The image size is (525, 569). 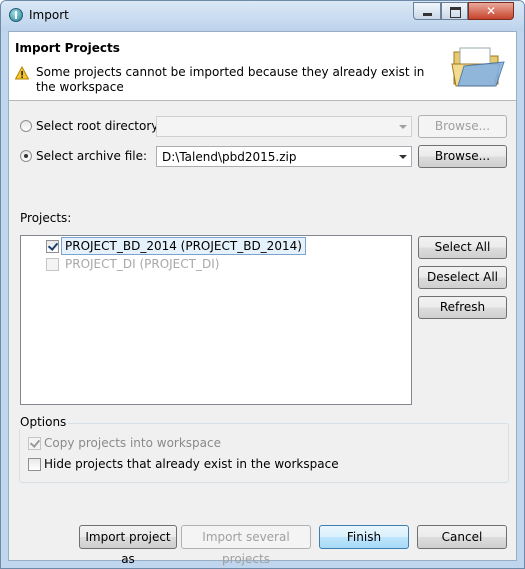 What do you see at coordinates (34, 464) in the screenshot?
I see `hide-existing-checkbox` at bounding box center [34, 464].